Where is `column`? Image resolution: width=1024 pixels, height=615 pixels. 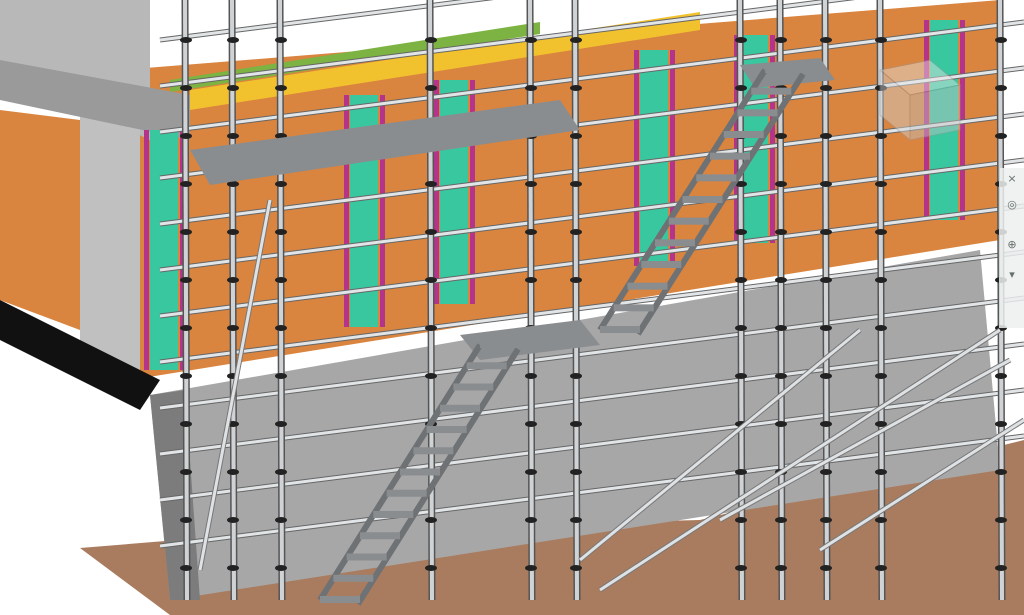
column is located at coordinates (110, 235).